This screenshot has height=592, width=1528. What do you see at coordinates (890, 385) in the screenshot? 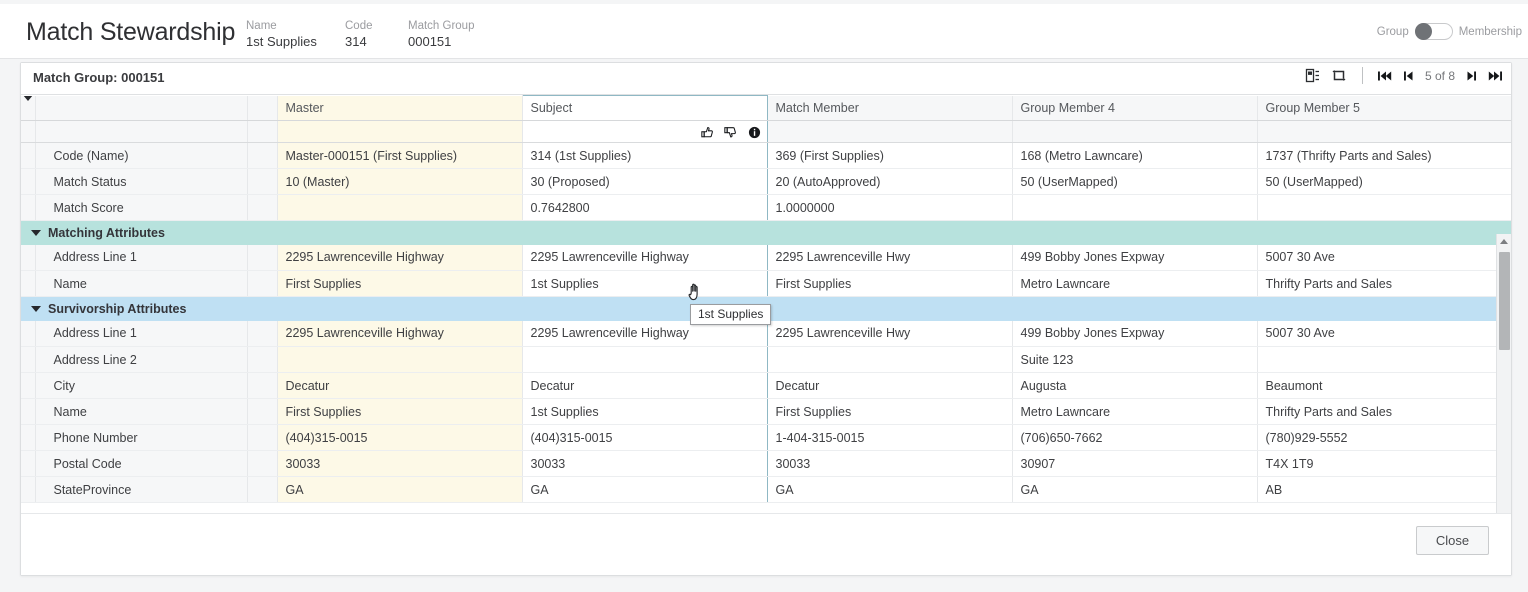
I see `cell-match-member: Decatur` at bounding box center [890, 385].